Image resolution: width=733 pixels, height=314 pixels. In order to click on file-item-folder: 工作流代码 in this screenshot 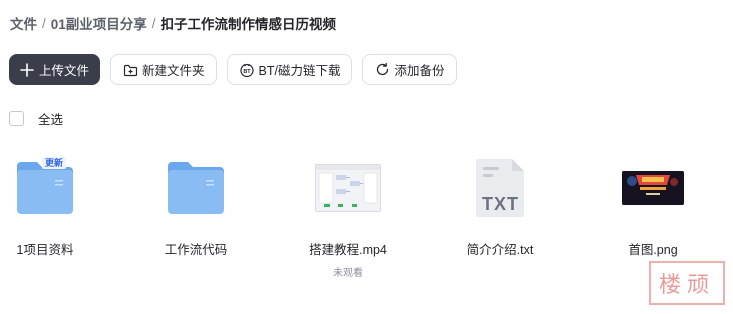, I will do `click(196, 204)`.